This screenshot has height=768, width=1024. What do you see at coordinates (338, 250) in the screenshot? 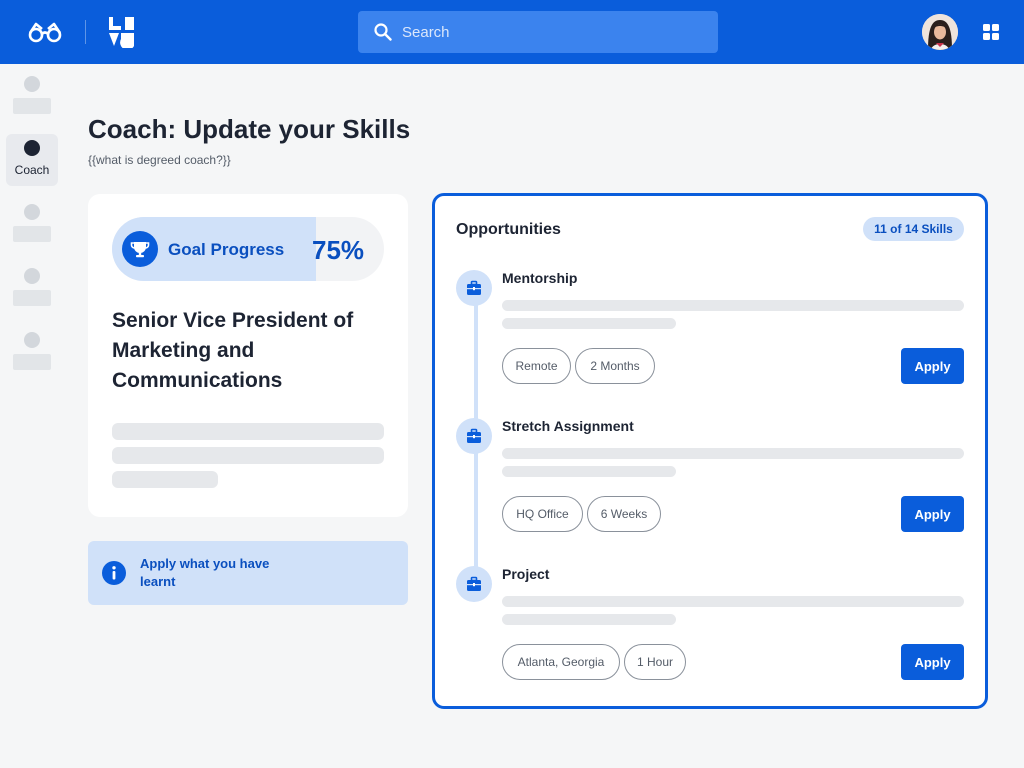
I see `goal-progress-percent: 75%` at bounding box center [338, 250].